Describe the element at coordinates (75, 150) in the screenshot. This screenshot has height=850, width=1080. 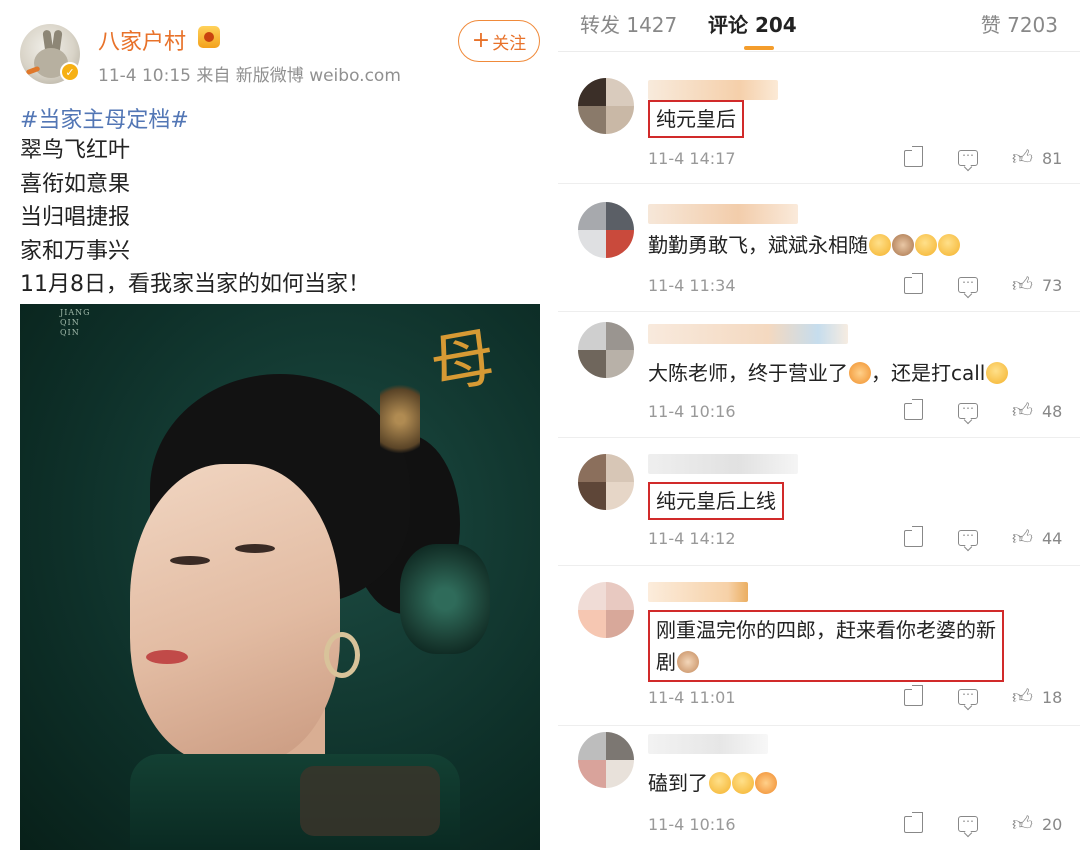
I see `post-line: 翠鸟飞红叶` at that location.